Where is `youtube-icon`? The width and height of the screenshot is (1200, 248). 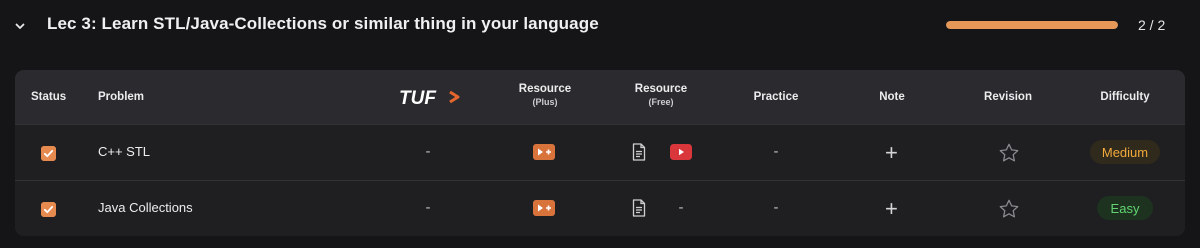 youtube-icon is located at coordinates (681, 152).